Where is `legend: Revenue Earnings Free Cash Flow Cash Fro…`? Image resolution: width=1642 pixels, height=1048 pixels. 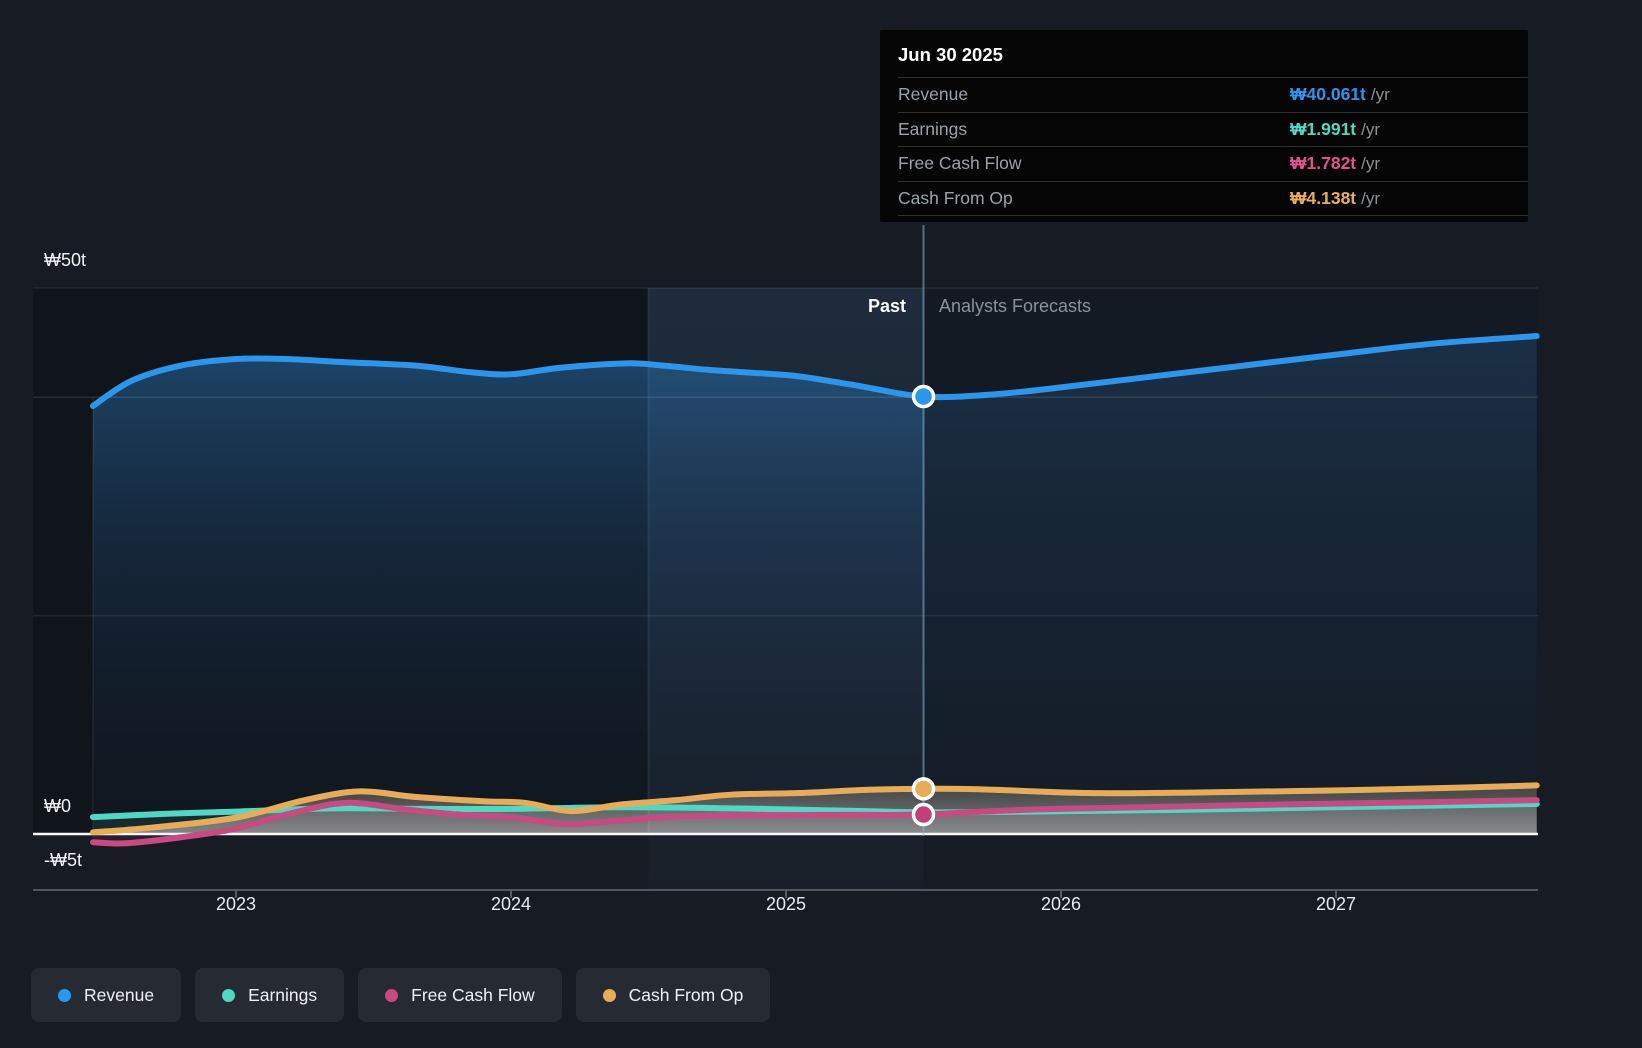 legend: Revenue Earnings Free Cash Flow Cash Fro… is located at coordinates (401, 995).